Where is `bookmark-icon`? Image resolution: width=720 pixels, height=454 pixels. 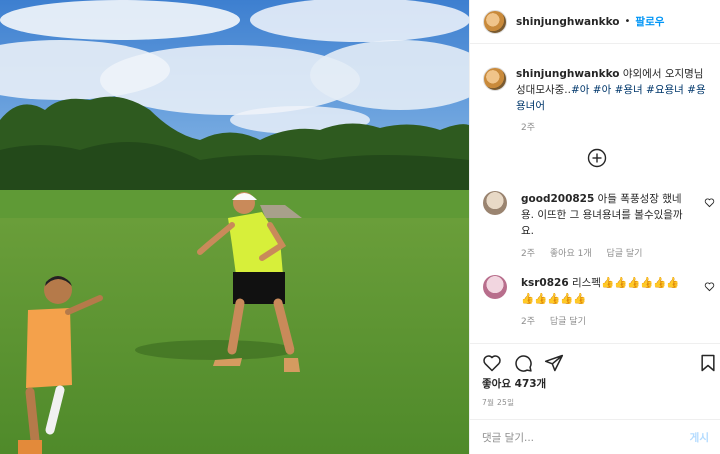 bookmark-icon is located at coordinates (708, 363).